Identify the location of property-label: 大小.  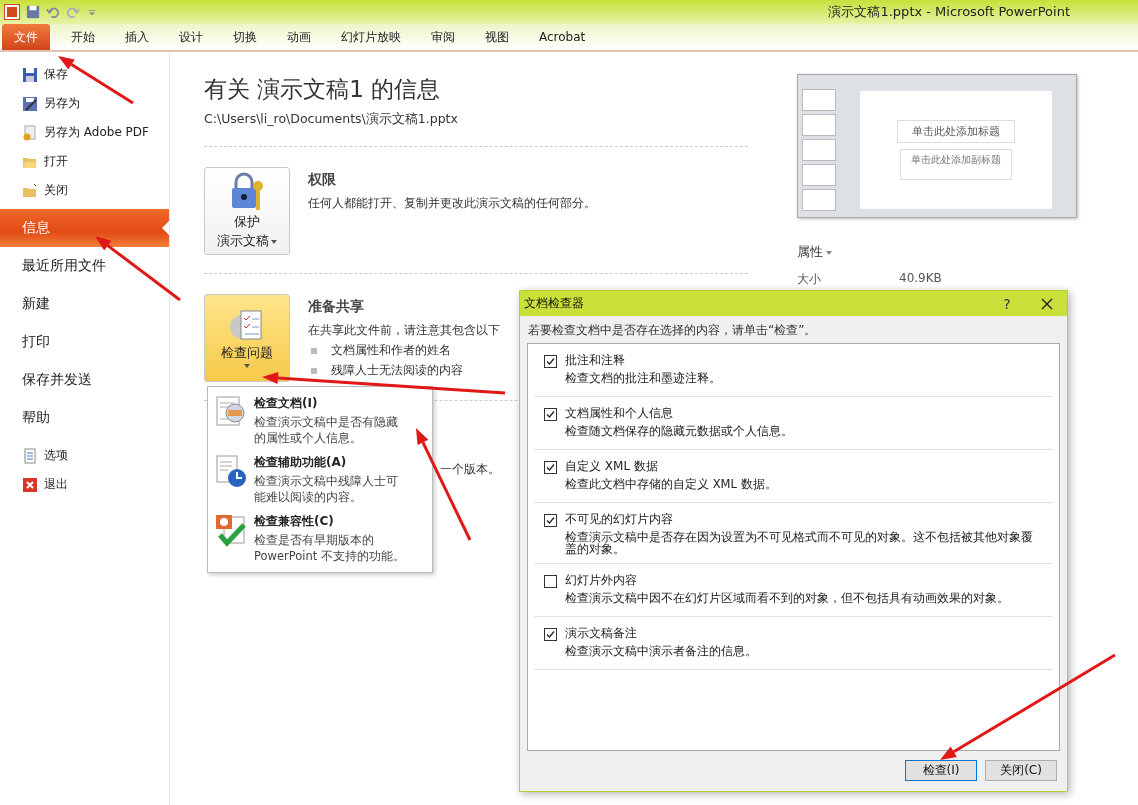
(809, 279).